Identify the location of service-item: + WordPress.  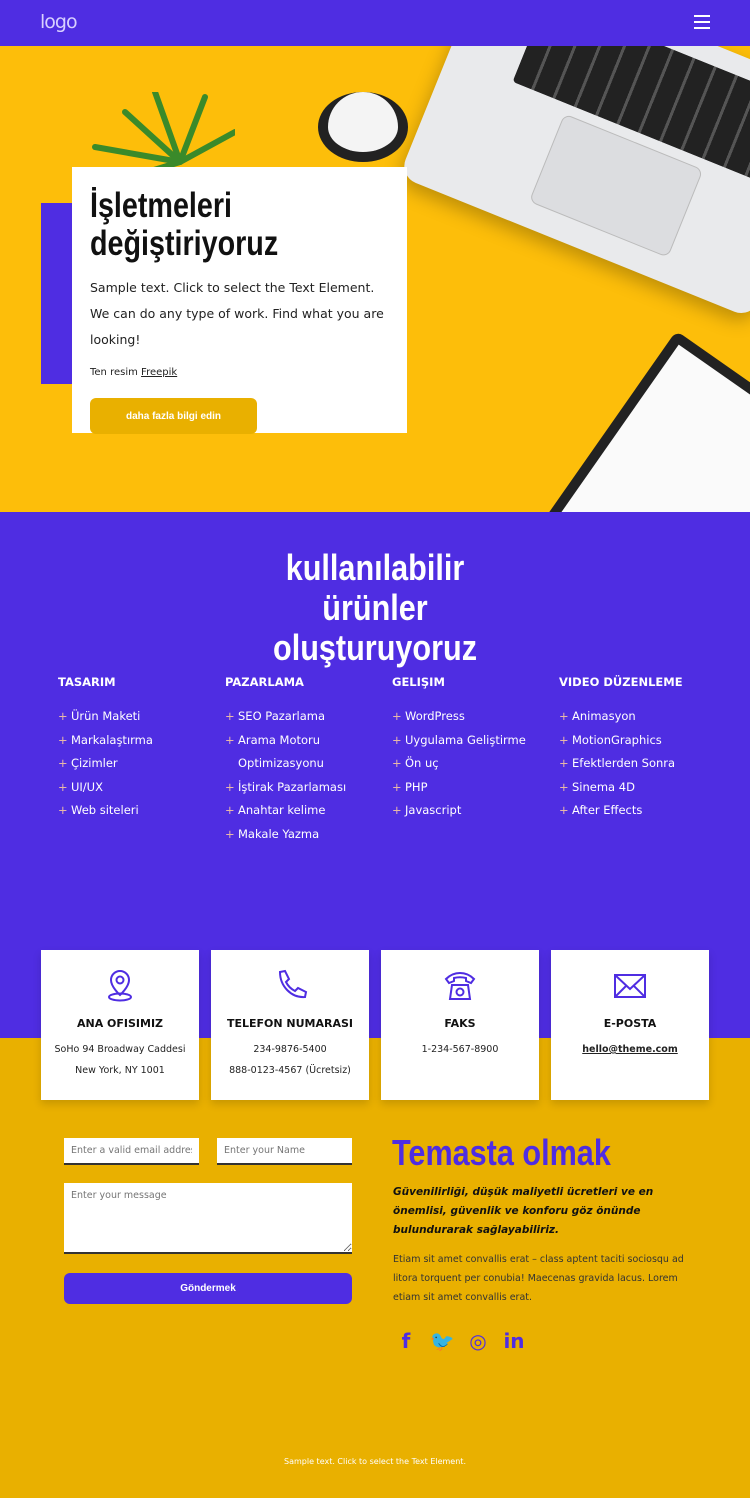
(472, 717).